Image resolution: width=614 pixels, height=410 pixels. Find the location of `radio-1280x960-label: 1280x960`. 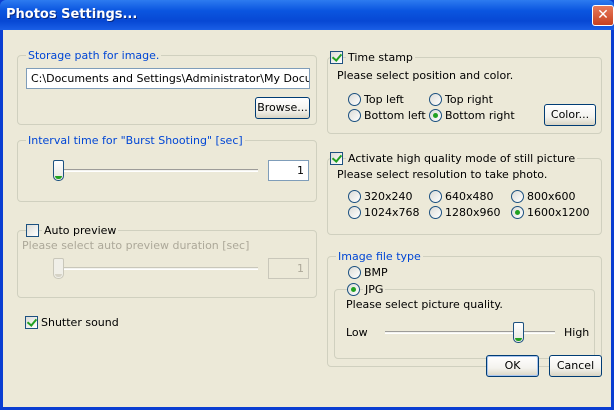

radio-1280x960-label: 1280x960 is located at coordinates (473, 212).